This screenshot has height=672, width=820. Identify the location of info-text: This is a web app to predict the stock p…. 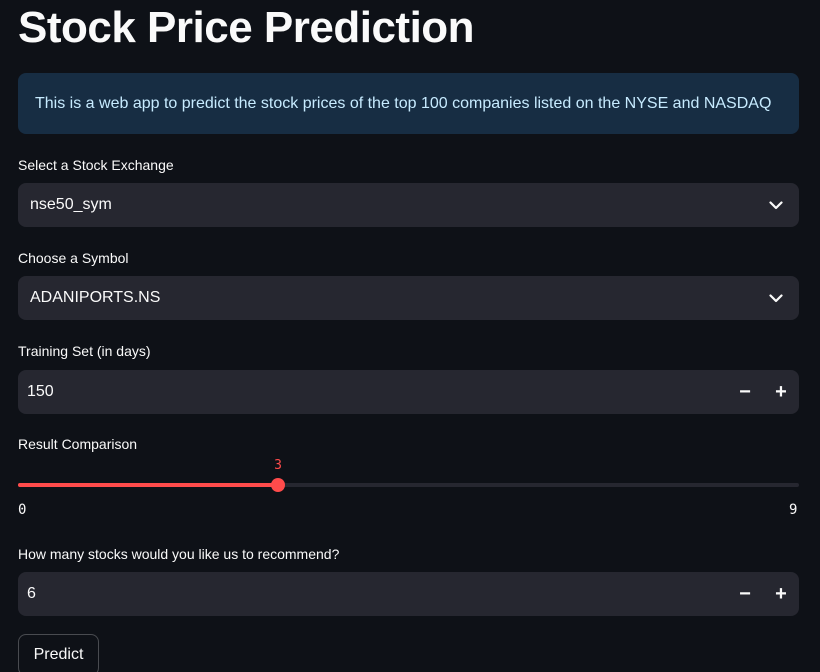
(403, 103).